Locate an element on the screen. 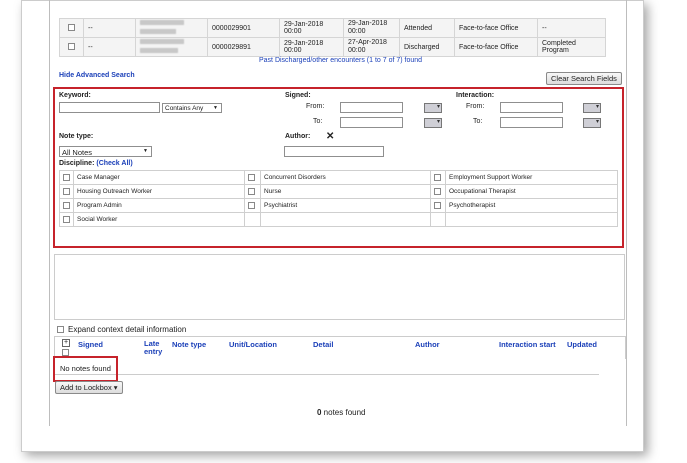 Image resolution: width=687 pixels, height=463 pixels. select-all-checkbox is located at coordinates (65, 352).